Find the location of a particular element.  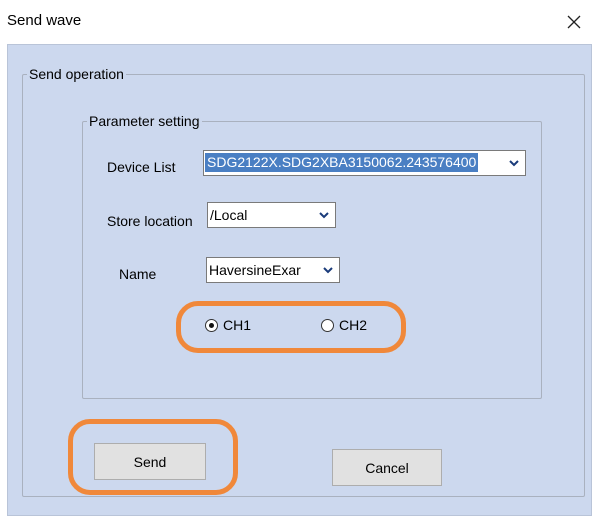

name-dropdown: HaversineExar is located at coordinates (273, 270).